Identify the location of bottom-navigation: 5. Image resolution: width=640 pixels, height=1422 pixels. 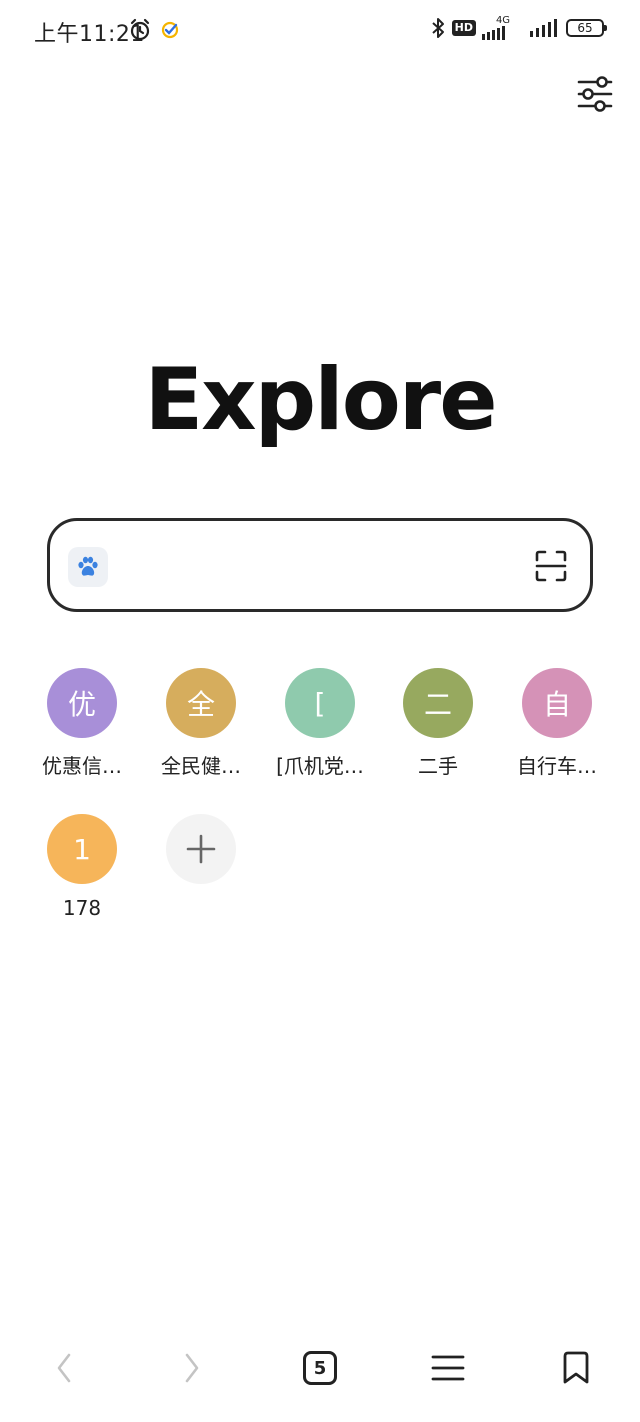
(320, 1368).